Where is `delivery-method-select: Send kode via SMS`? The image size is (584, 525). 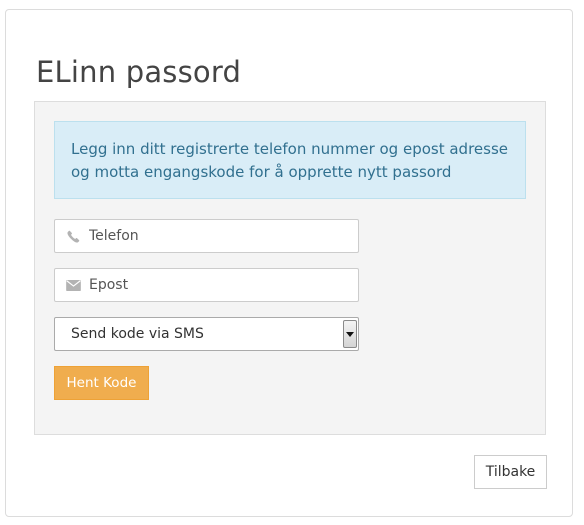 delivery-method-select: Send kode via SMS is located at coordinates (206, 334).